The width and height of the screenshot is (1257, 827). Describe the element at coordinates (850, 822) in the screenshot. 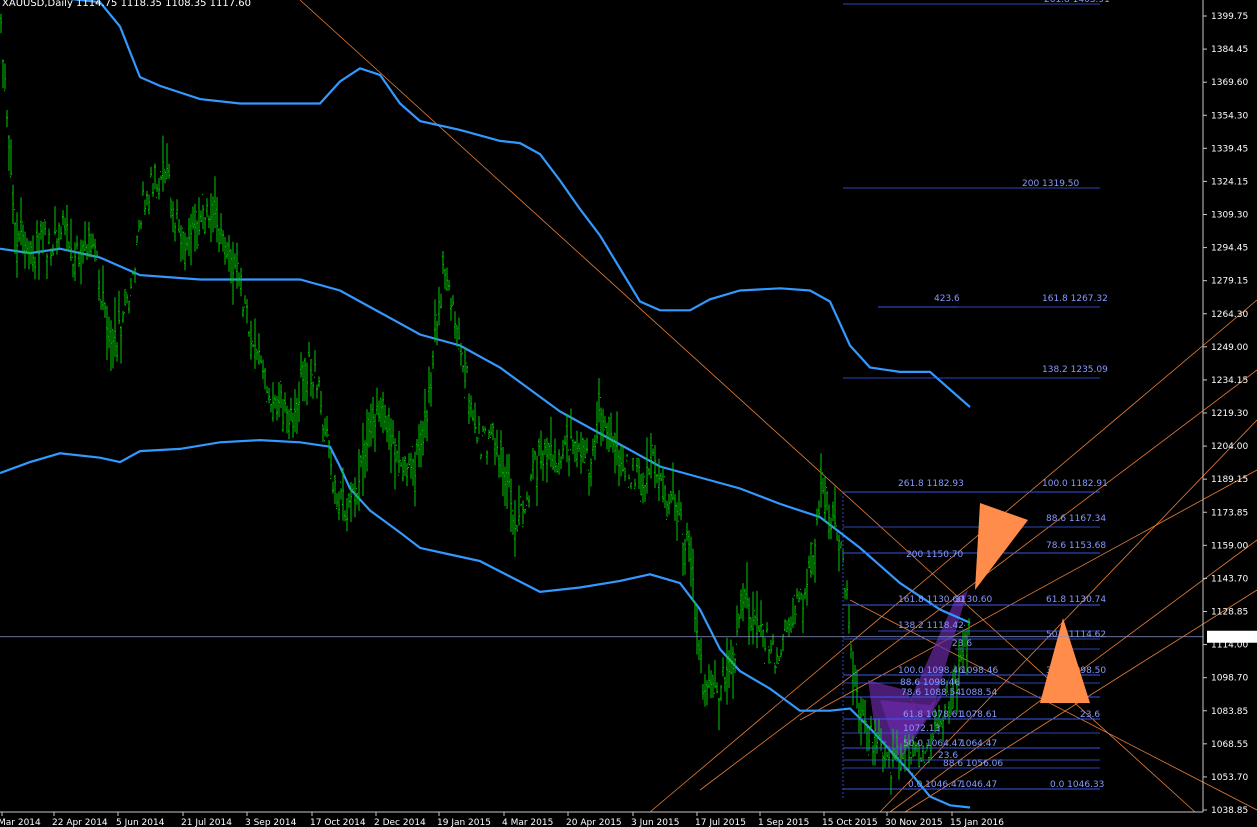

I see `x-tick-label-13: 15 Oct 2015` at that location.